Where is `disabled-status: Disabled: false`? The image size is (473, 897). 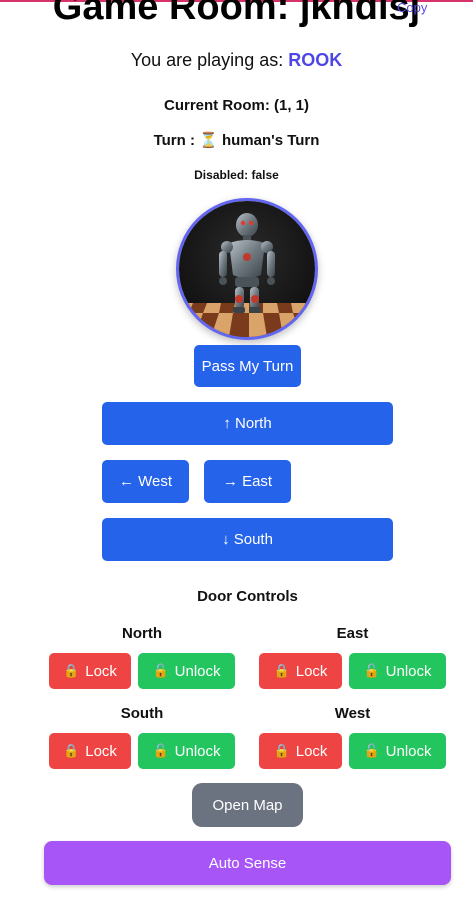
disabled-status: Disabled: false is located at coordinates (236, 175).